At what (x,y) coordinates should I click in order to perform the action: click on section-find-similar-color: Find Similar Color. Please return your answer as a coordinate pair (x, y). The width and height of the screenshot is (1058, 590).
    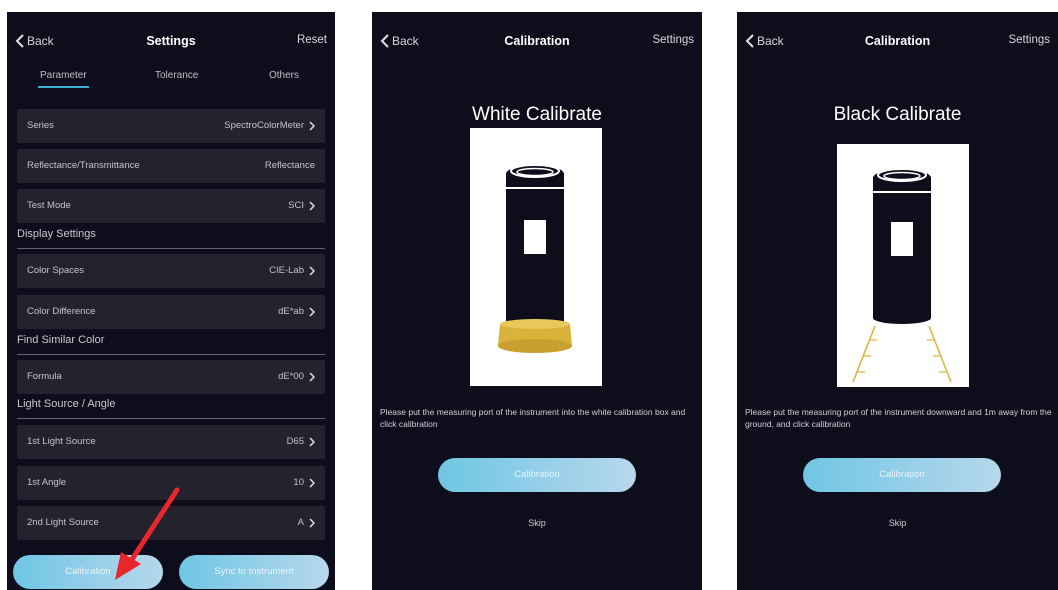
    Looking at the image, I should click on (171, 344).